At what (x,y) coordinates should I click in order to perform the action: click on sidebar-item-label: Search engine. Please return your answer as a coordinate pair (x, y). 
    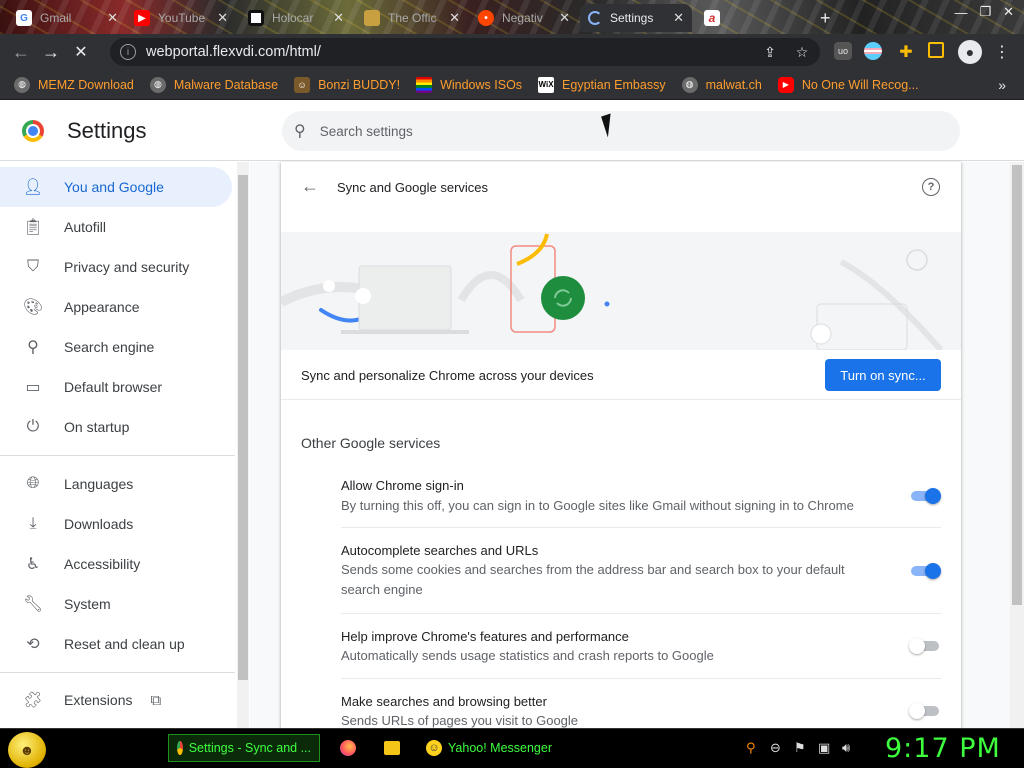
    Looking at the image, I should click on (109, 347).